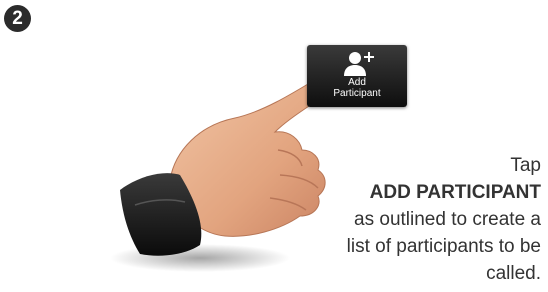  Describe the element at coordinates (443, 246) in the screenshot. I see `instruction-line-4: list of participants to be` at that location.